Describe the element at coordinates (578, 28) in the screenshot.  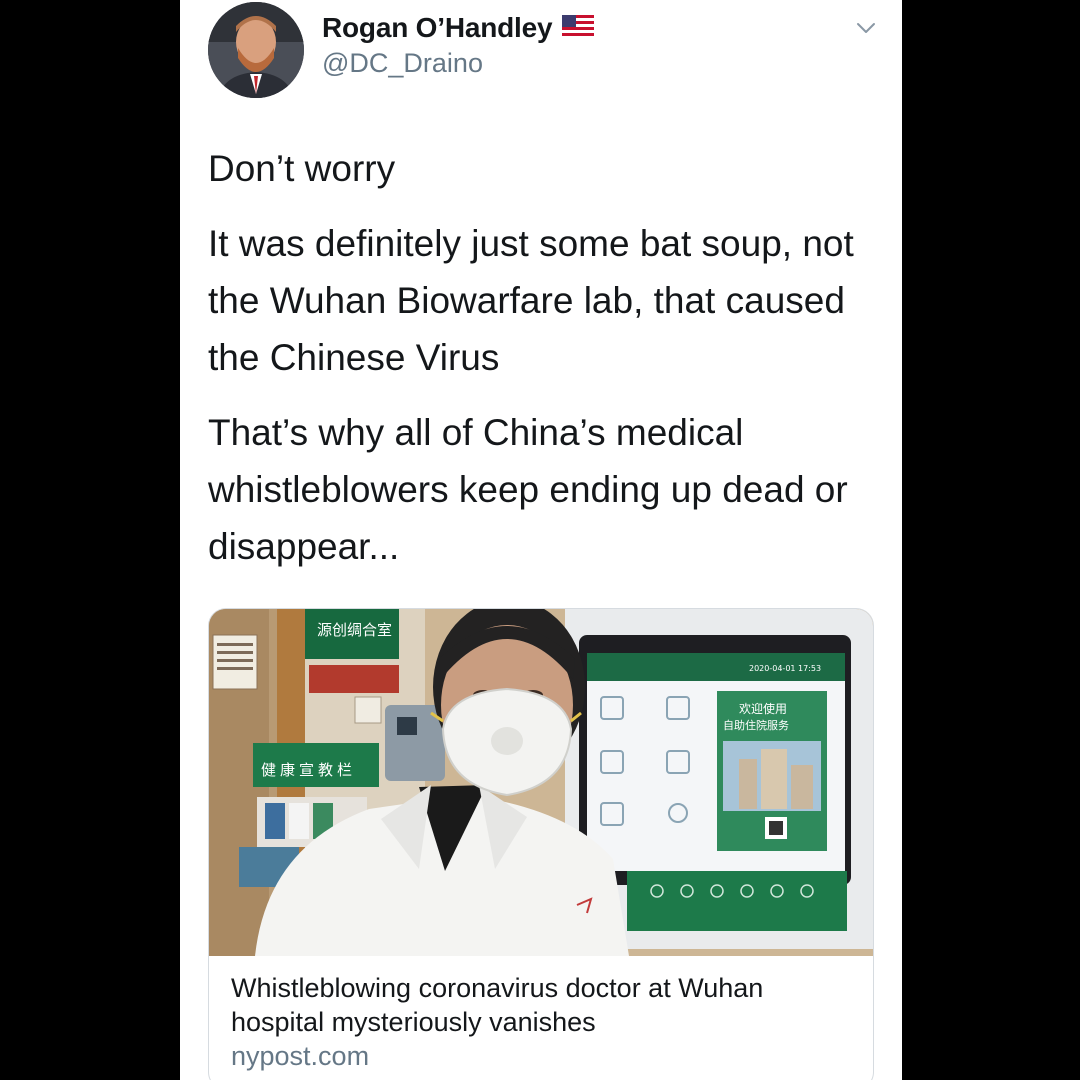
I see `us-flag-icon` at that location.